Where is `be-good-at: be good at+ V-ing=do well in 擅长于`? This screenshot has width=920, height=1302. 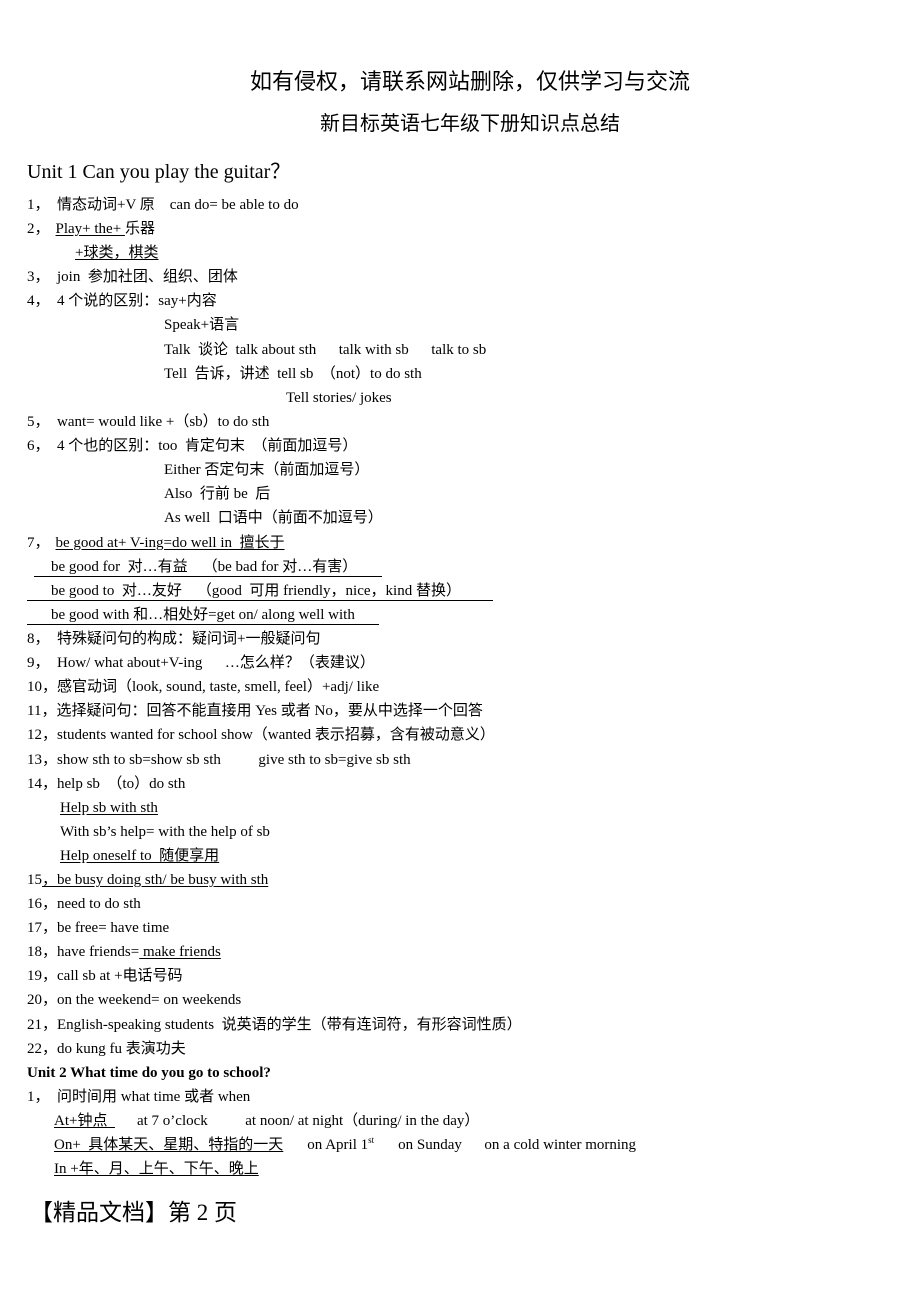
be-good-at: be good at+ V-ing=do well in 擅长于 is located at coordinates (170, 543).